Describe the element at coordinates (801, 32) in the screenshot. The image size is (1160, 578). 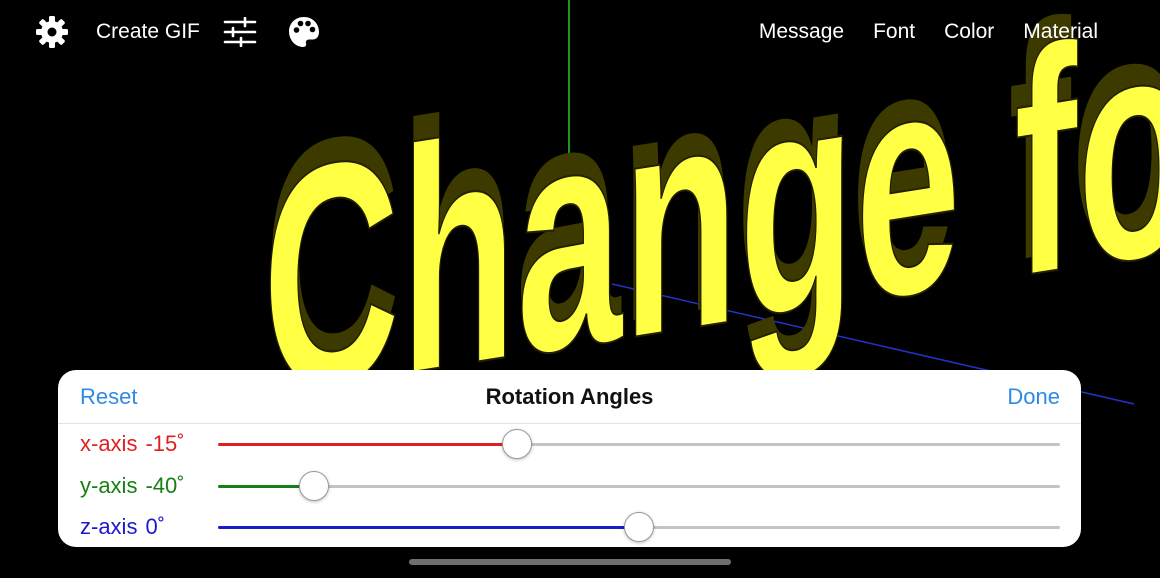
I see `menu-message: Message` at that location.